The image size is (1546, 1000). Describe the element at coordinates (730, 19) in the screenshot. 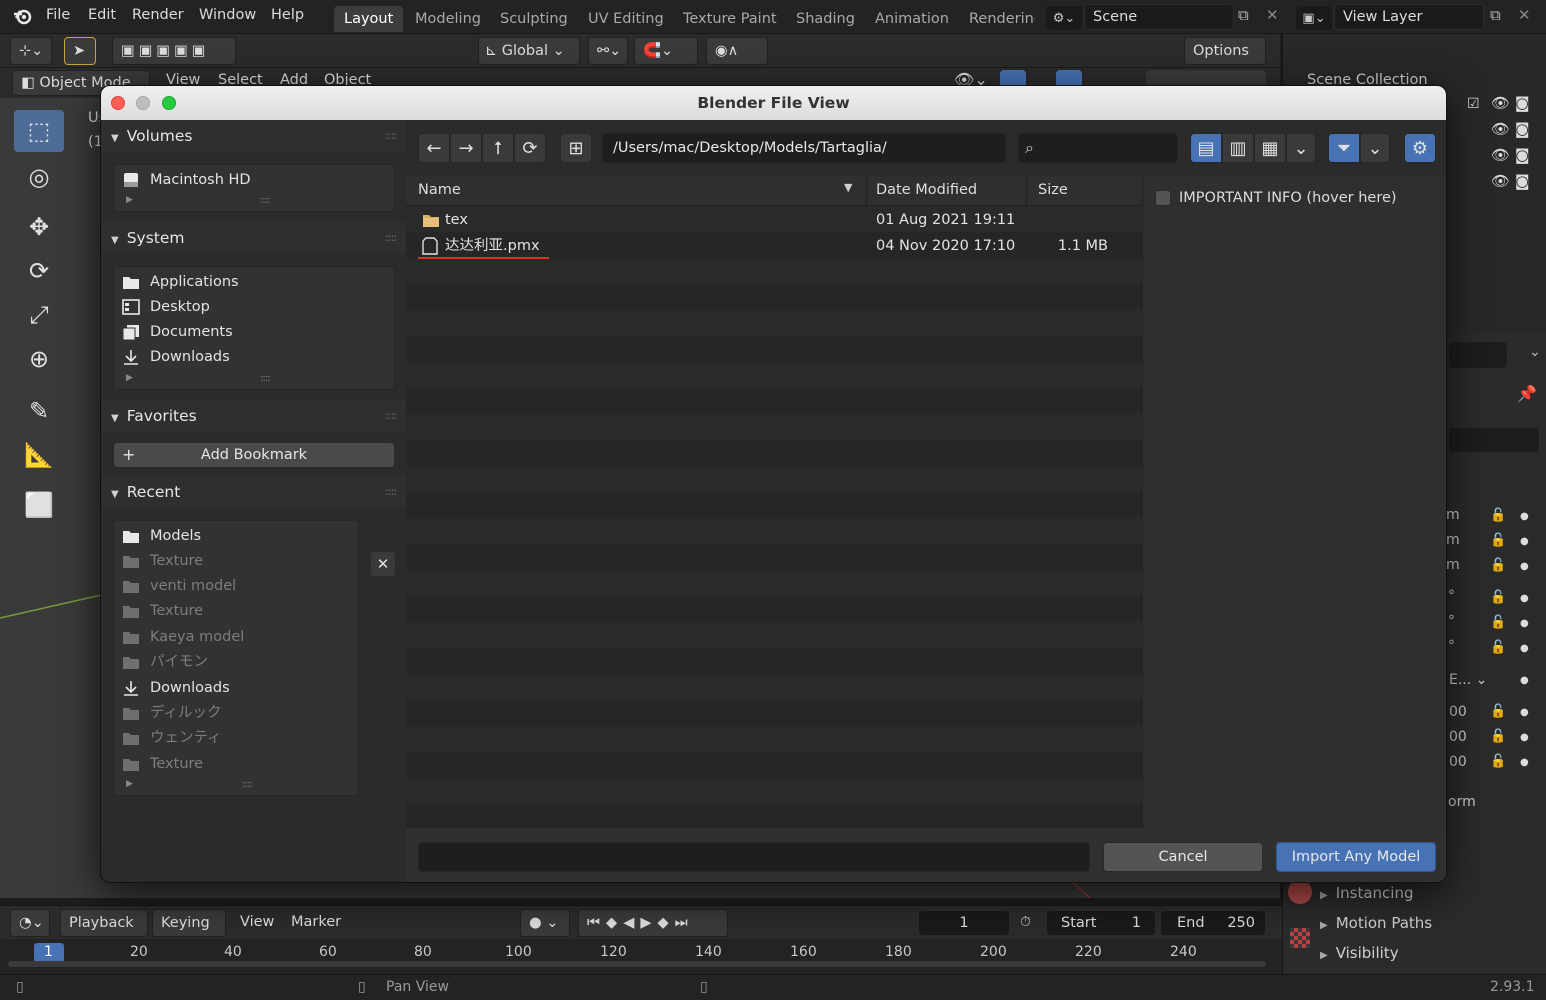

I see `tab-texture-paint: Texture Paint` at that location.